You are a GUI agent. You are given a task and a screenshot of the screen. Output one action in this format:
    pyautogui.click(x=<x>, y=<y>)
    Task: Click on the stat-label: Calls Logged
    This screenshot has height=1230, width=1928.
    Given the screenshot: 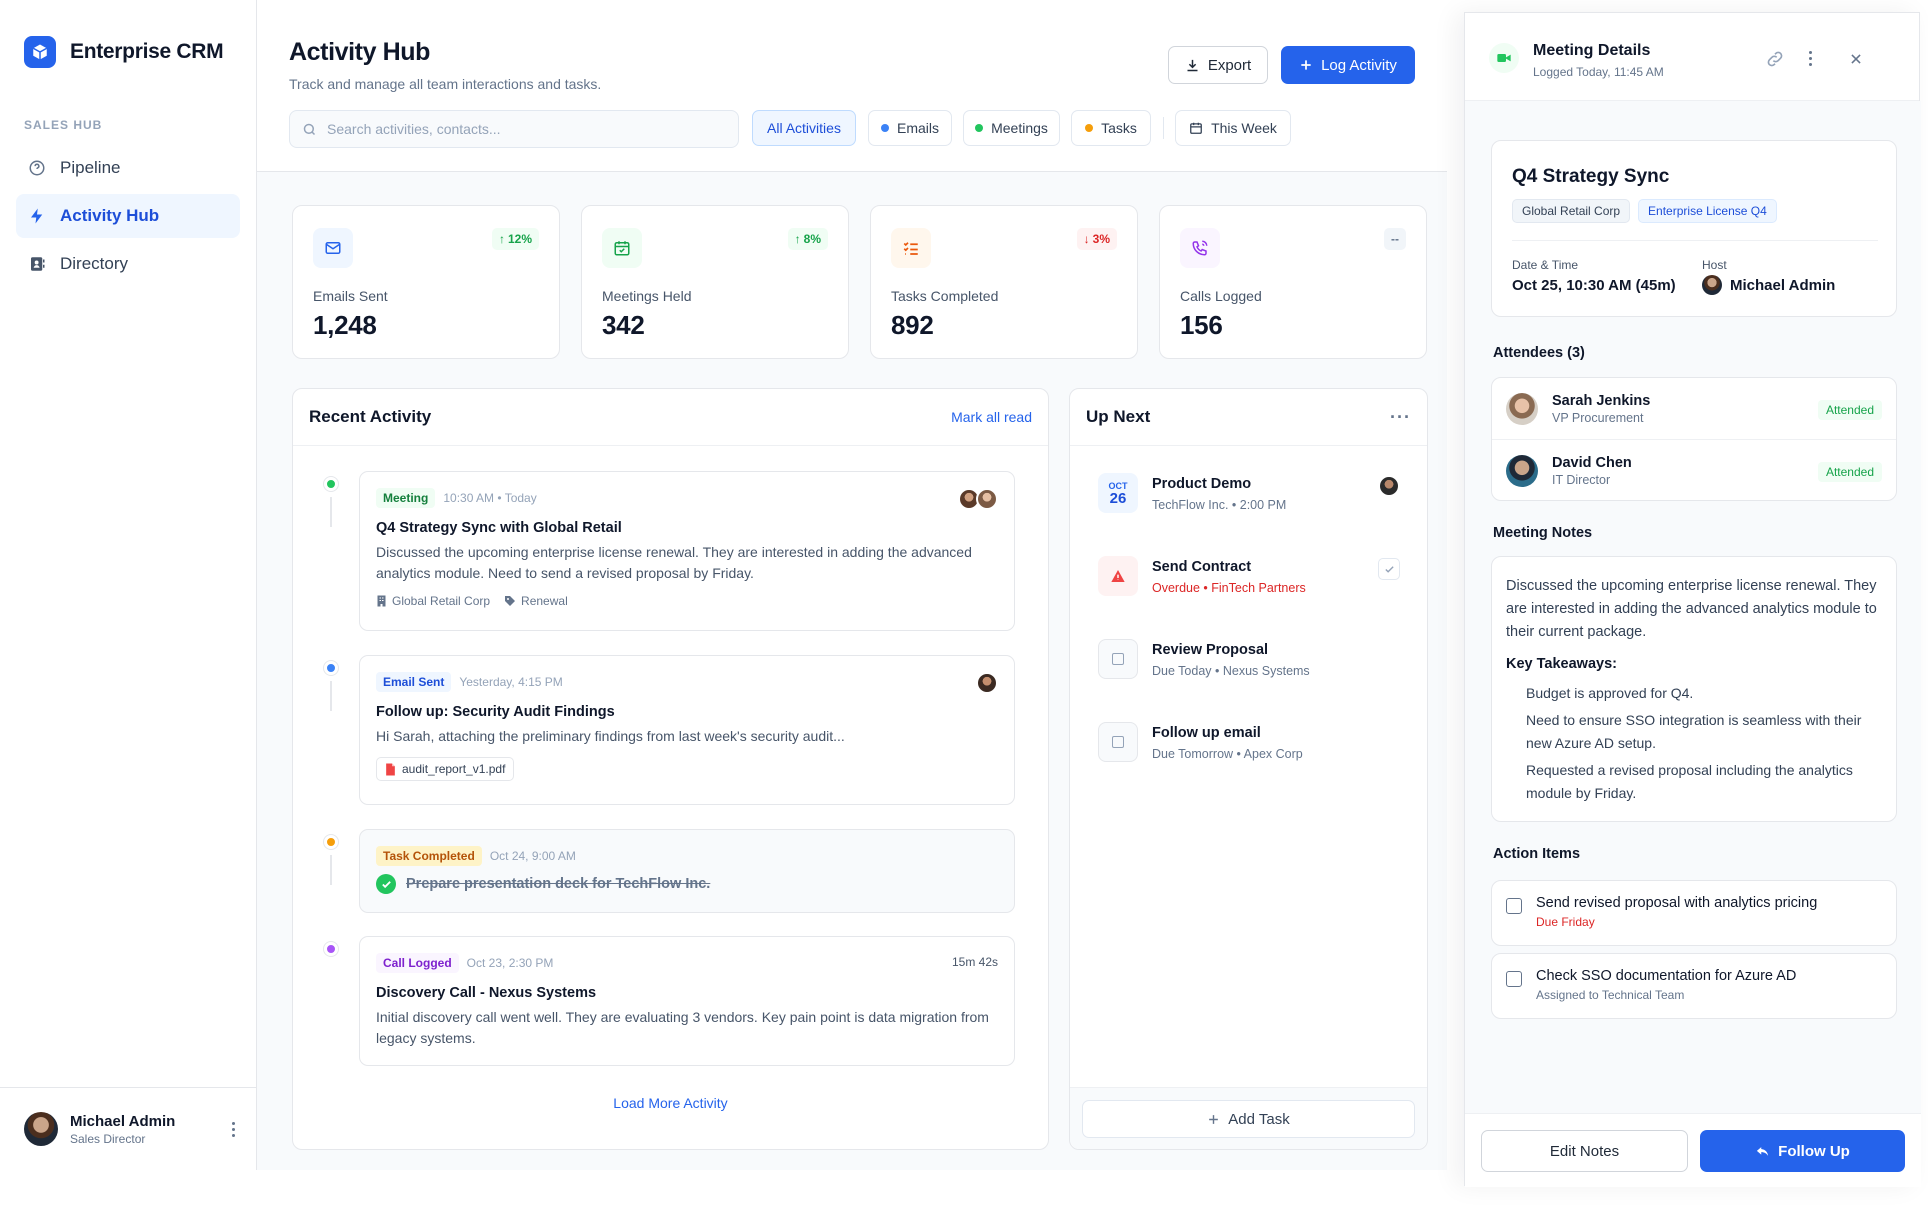 What is the action you would take?
    pyautogui.click(x=1221, y=296)
    